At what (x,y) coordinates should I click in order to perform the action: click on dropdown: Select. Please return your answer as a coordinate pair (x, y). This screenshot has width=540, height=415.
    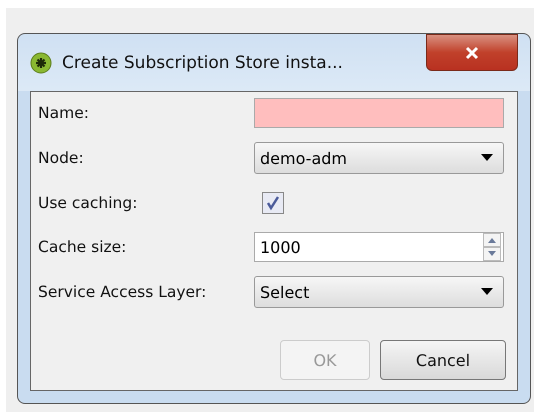
    Looking at the image, I should click on (379, 292).